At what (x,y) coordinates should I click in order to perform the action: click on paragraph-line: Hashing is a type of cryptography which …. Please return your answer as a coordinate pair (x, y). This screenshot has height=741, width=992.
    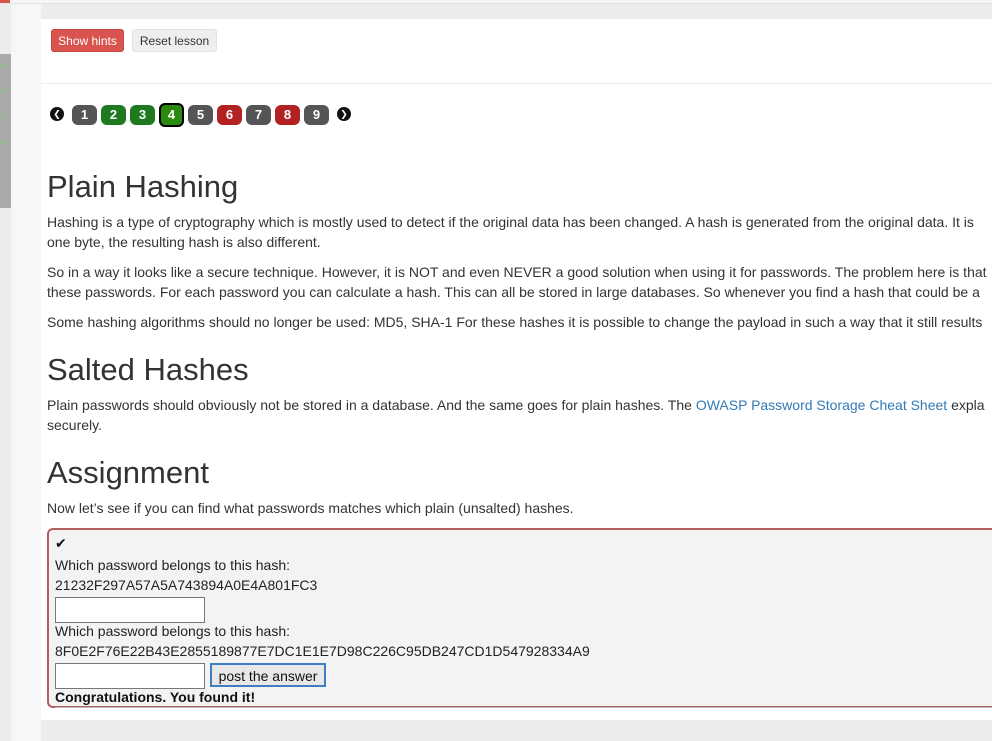
    Looking at the image, I should click on (510, 222).